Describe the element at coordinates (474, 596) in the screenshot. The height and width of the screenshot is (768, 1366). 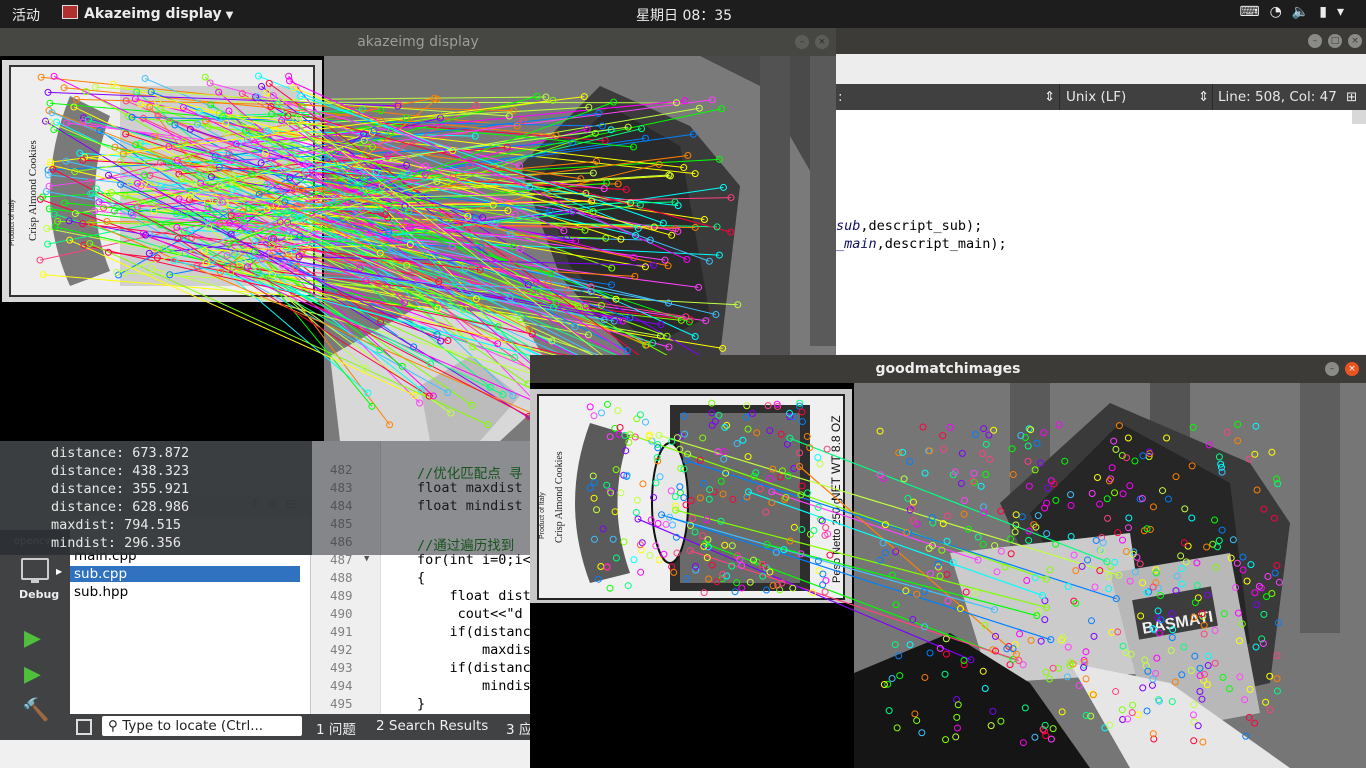
I see `code-line: float dist` at that location.